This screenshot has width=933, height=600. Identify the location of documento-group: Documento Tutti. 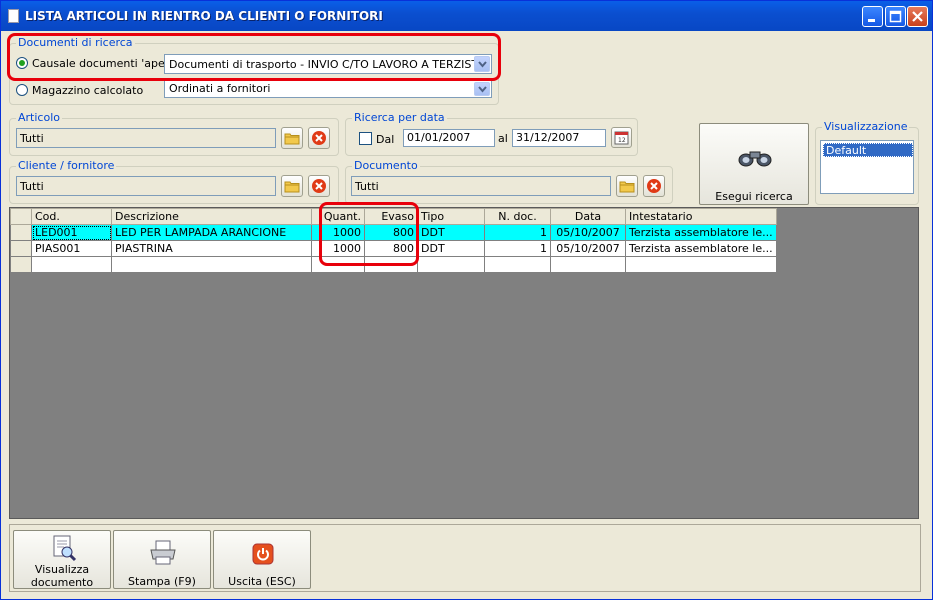
(509, 181).